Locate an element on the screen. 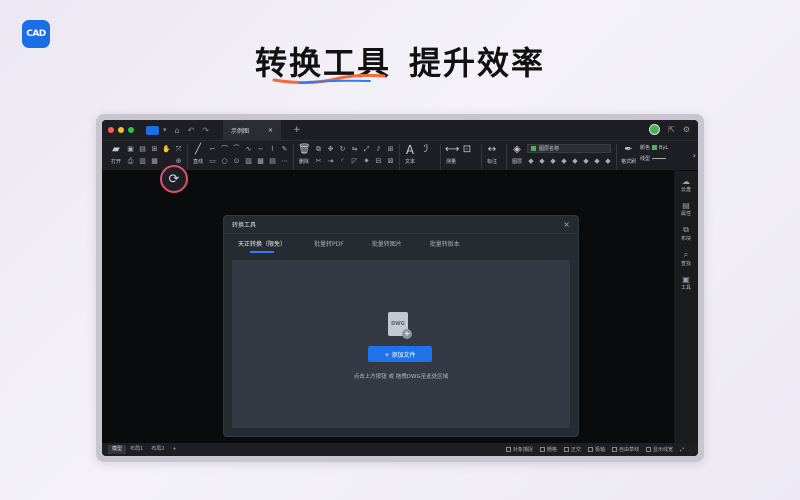  layer-select: 图层名称 is located at coordinates (569, 148).